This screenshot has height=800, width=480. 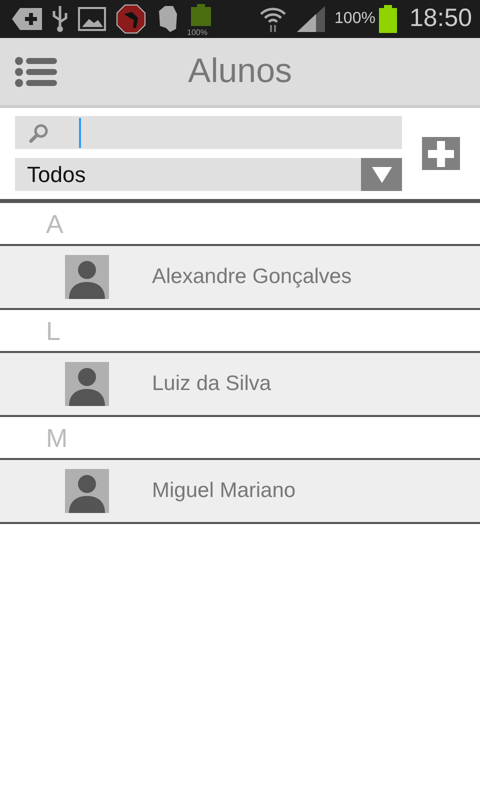 What do you see at coordinates (240, 277) in the screenshot?
I see `student-row: Alexandre Gonçalves` at bounding box center [240, 277].